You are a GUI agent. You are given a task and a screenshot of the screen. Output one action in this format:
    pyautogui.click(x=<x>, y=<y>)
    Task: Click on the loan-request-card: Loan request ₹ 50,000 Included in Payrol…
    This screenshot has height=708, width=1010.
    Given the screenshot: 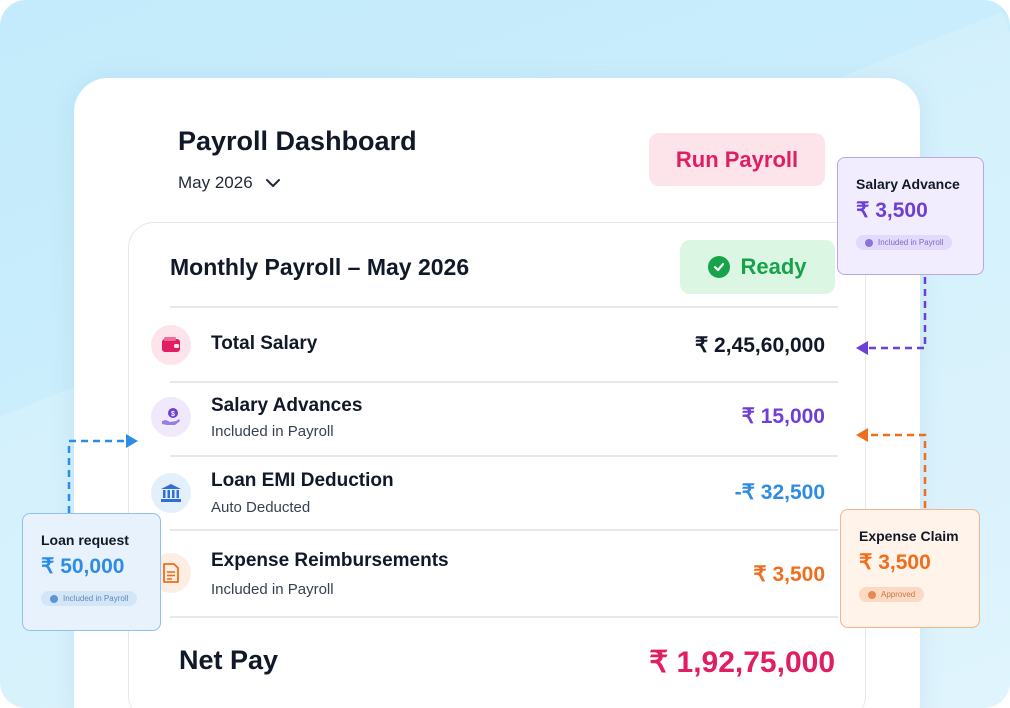 What is the action you would take?
    pyautogui.click(x=91, y=572)
    